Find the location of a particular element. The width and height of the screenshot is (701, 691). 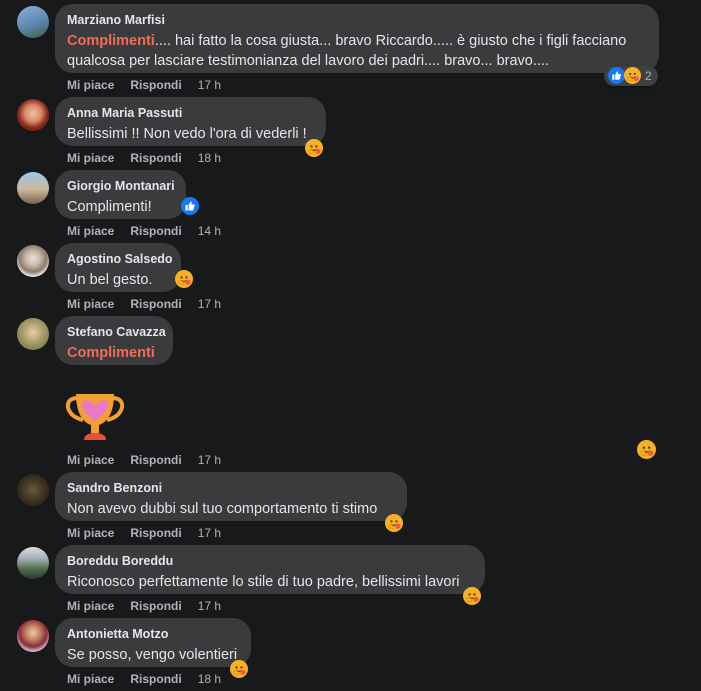

comment-author: Antonietta Motzo is located at coordinates (153, 634).